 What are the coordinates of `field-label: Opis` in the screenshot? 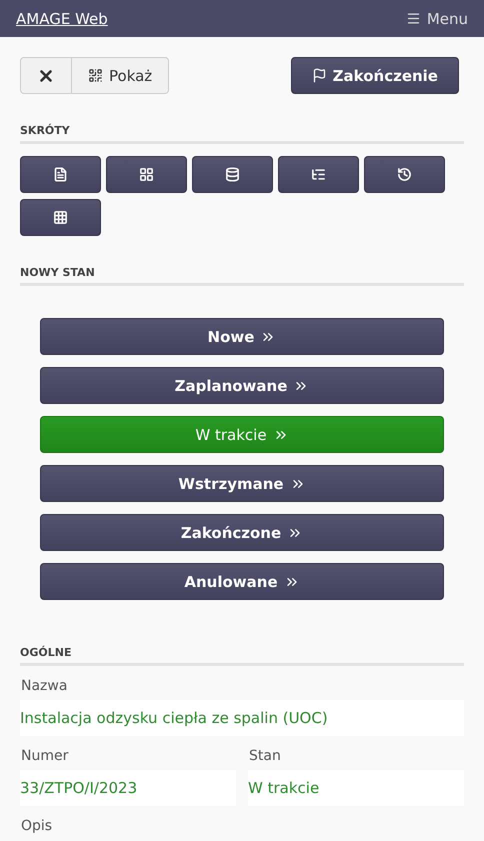 It's located at (37, 826).